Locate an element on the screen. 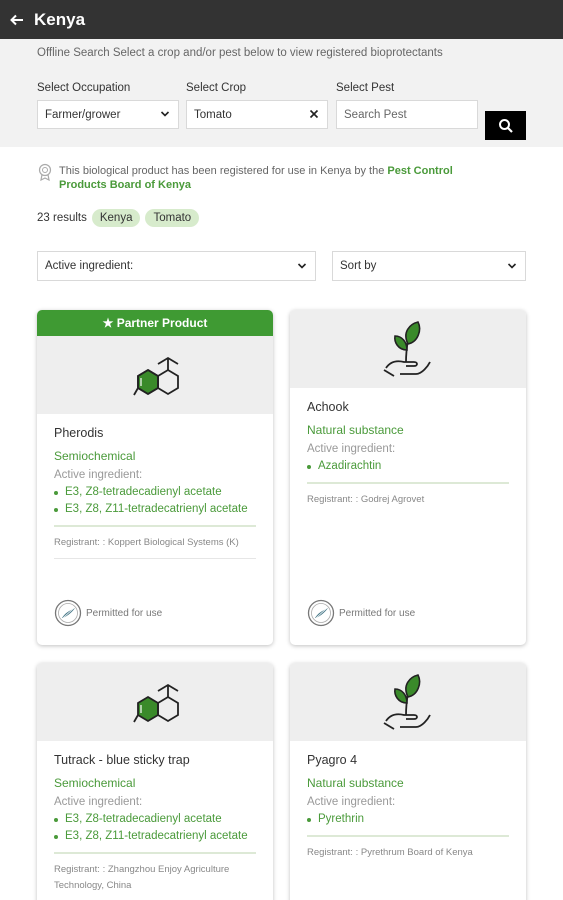 This screenshot has height=900, width=563. arrow-left-icon is located at coordinates (16, 19).